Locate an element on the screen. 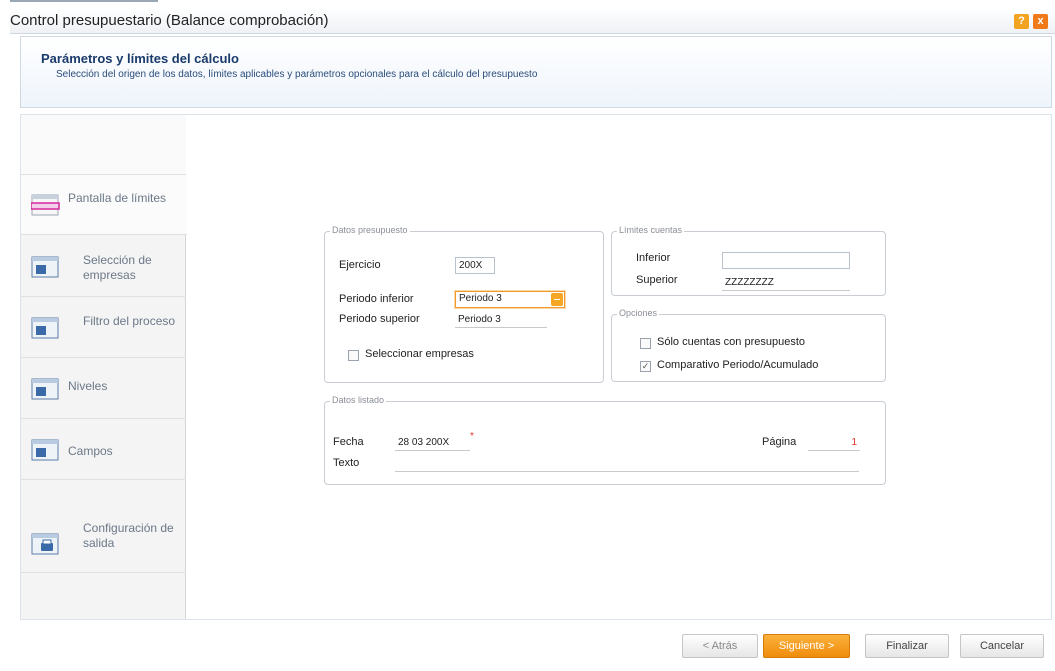  superior-input is located at coordinates (786, 282).